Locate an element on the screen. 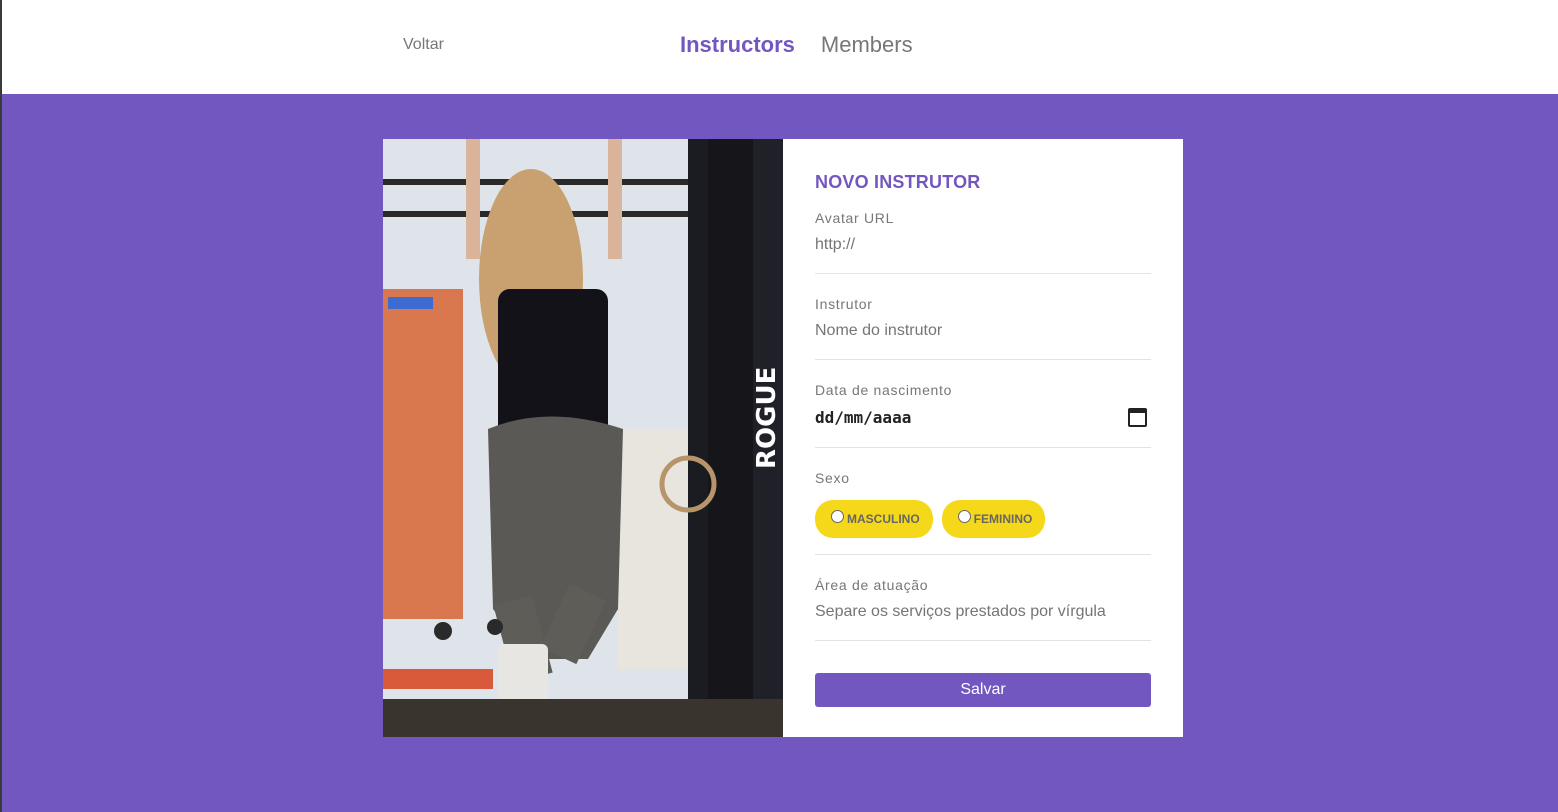 This screenshot has height=812, width=1558. instructor-name-input is located at coordinates (983, 331).